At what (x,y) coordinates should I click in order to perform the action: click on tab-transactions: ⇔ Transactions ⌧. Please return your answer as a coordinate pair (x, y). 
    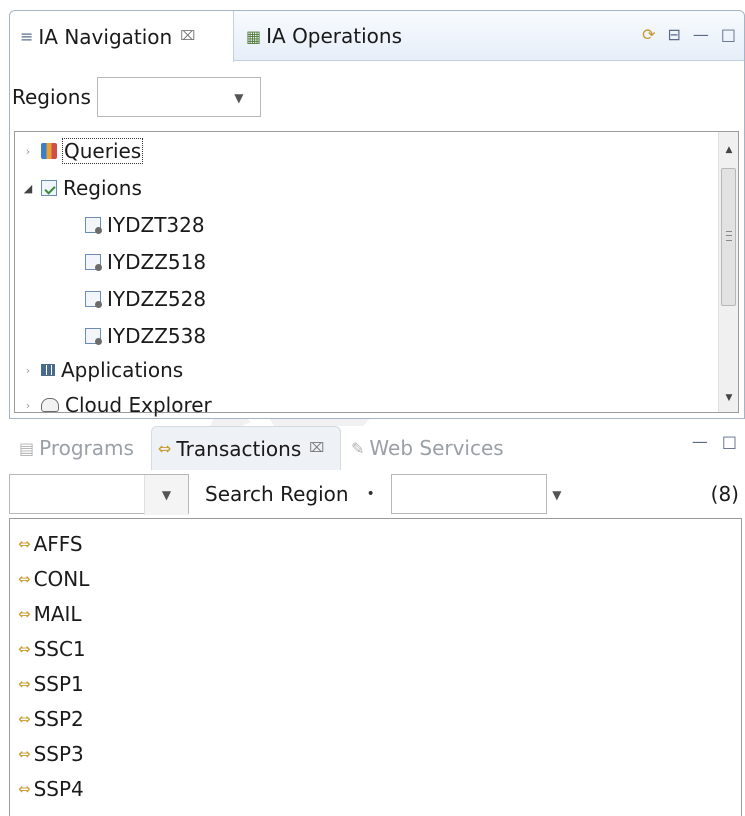
    Looking at the image, I should click on (246, 448).